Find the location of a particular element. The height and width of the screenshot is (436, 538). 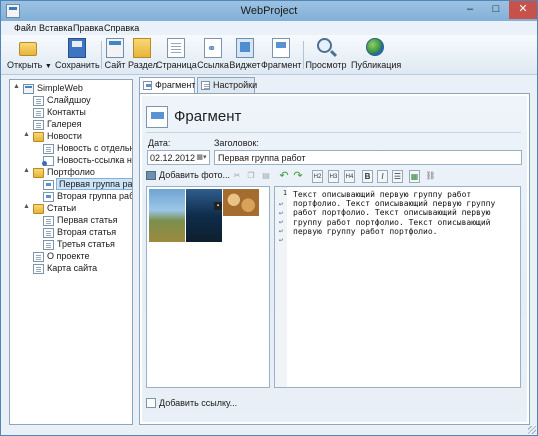

tree-node-label: Слайдшоу is located at coordinates (69, 100).